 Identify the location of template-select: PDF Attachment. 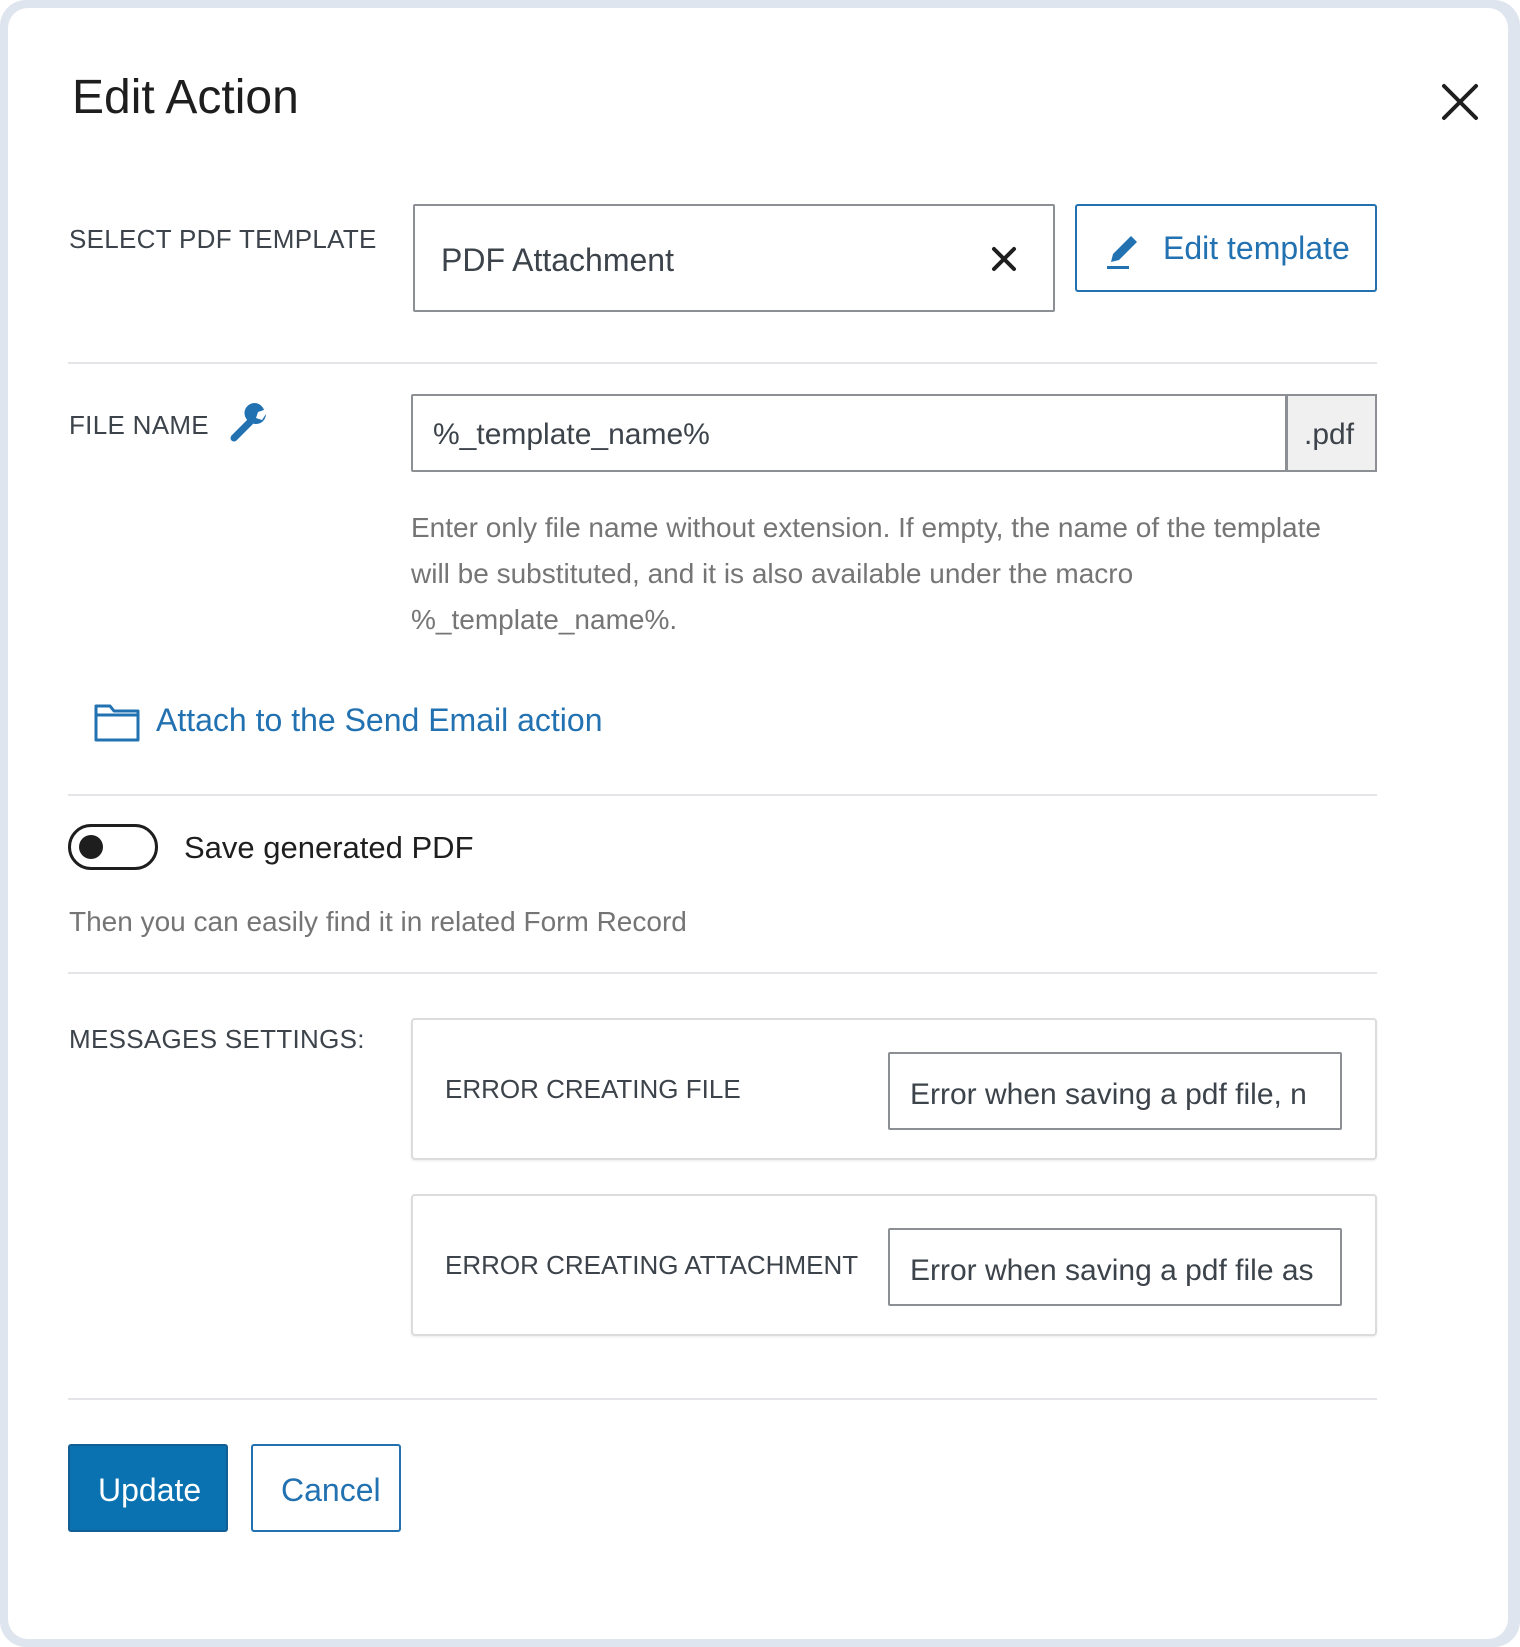
(734, 258).